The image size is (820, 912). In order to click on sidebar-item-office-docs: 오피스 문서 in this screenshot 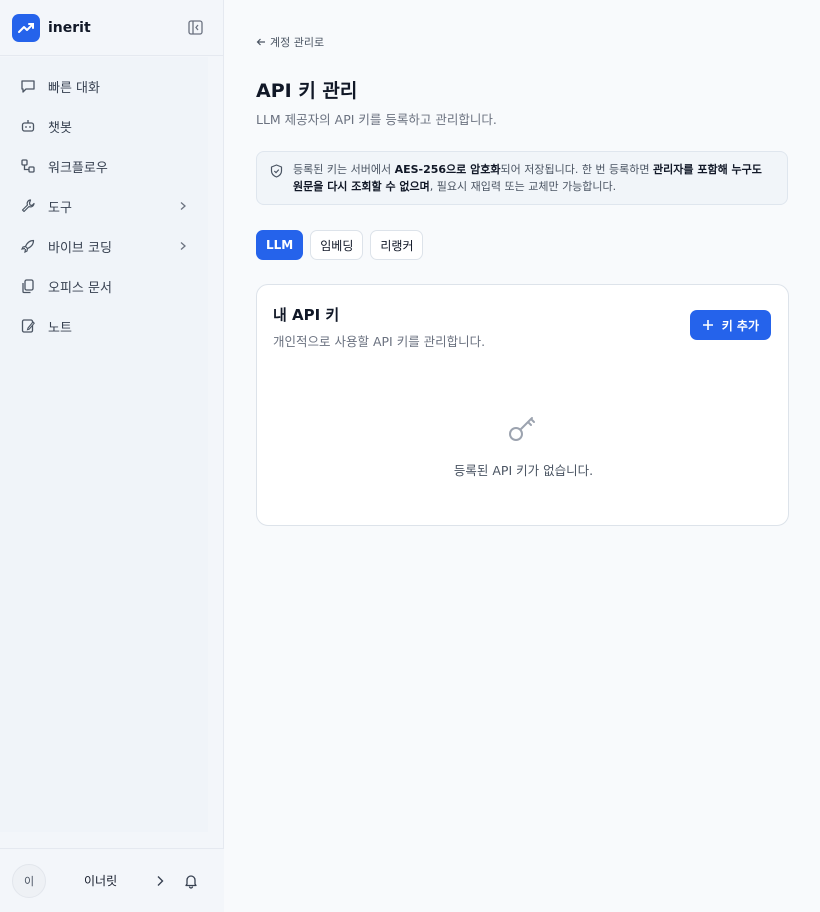, I will do `click(104, 286)`.